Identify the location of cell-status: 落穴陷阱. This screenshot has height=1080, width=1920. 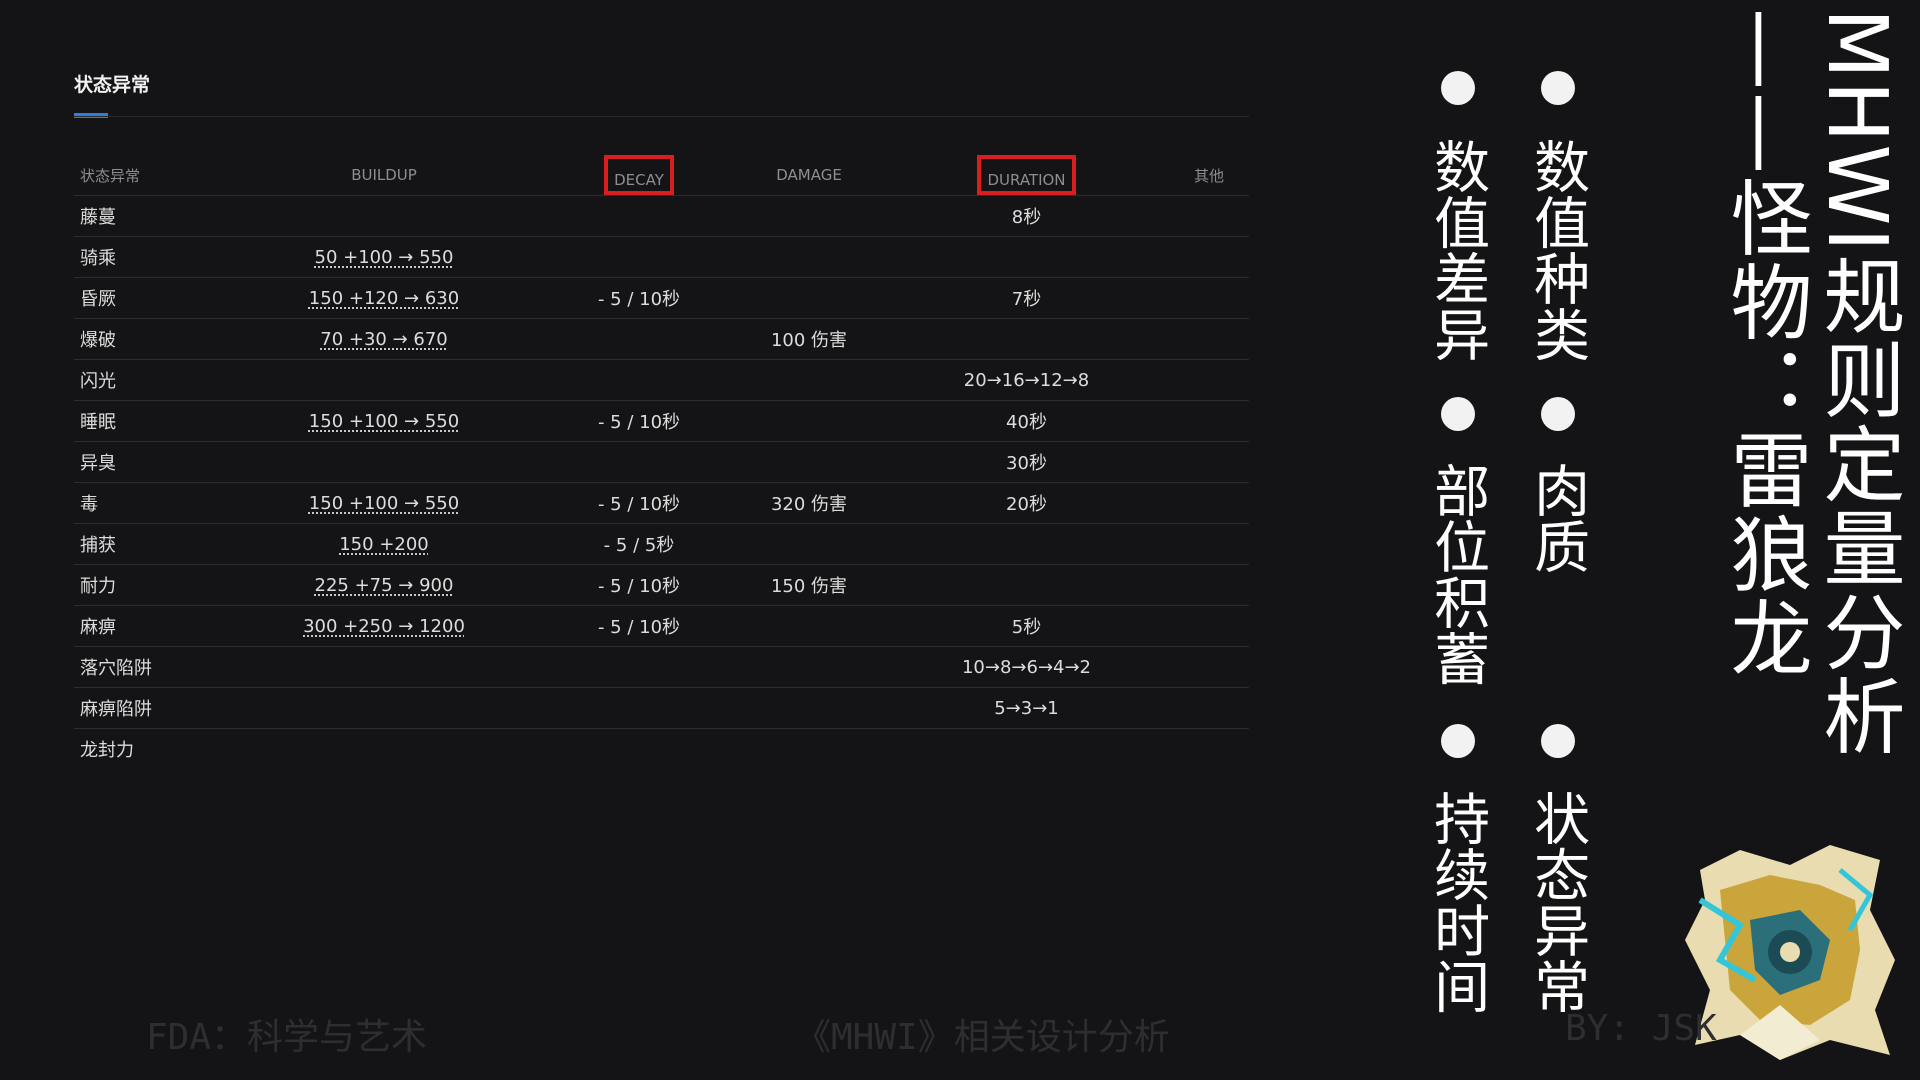
(149, 667).